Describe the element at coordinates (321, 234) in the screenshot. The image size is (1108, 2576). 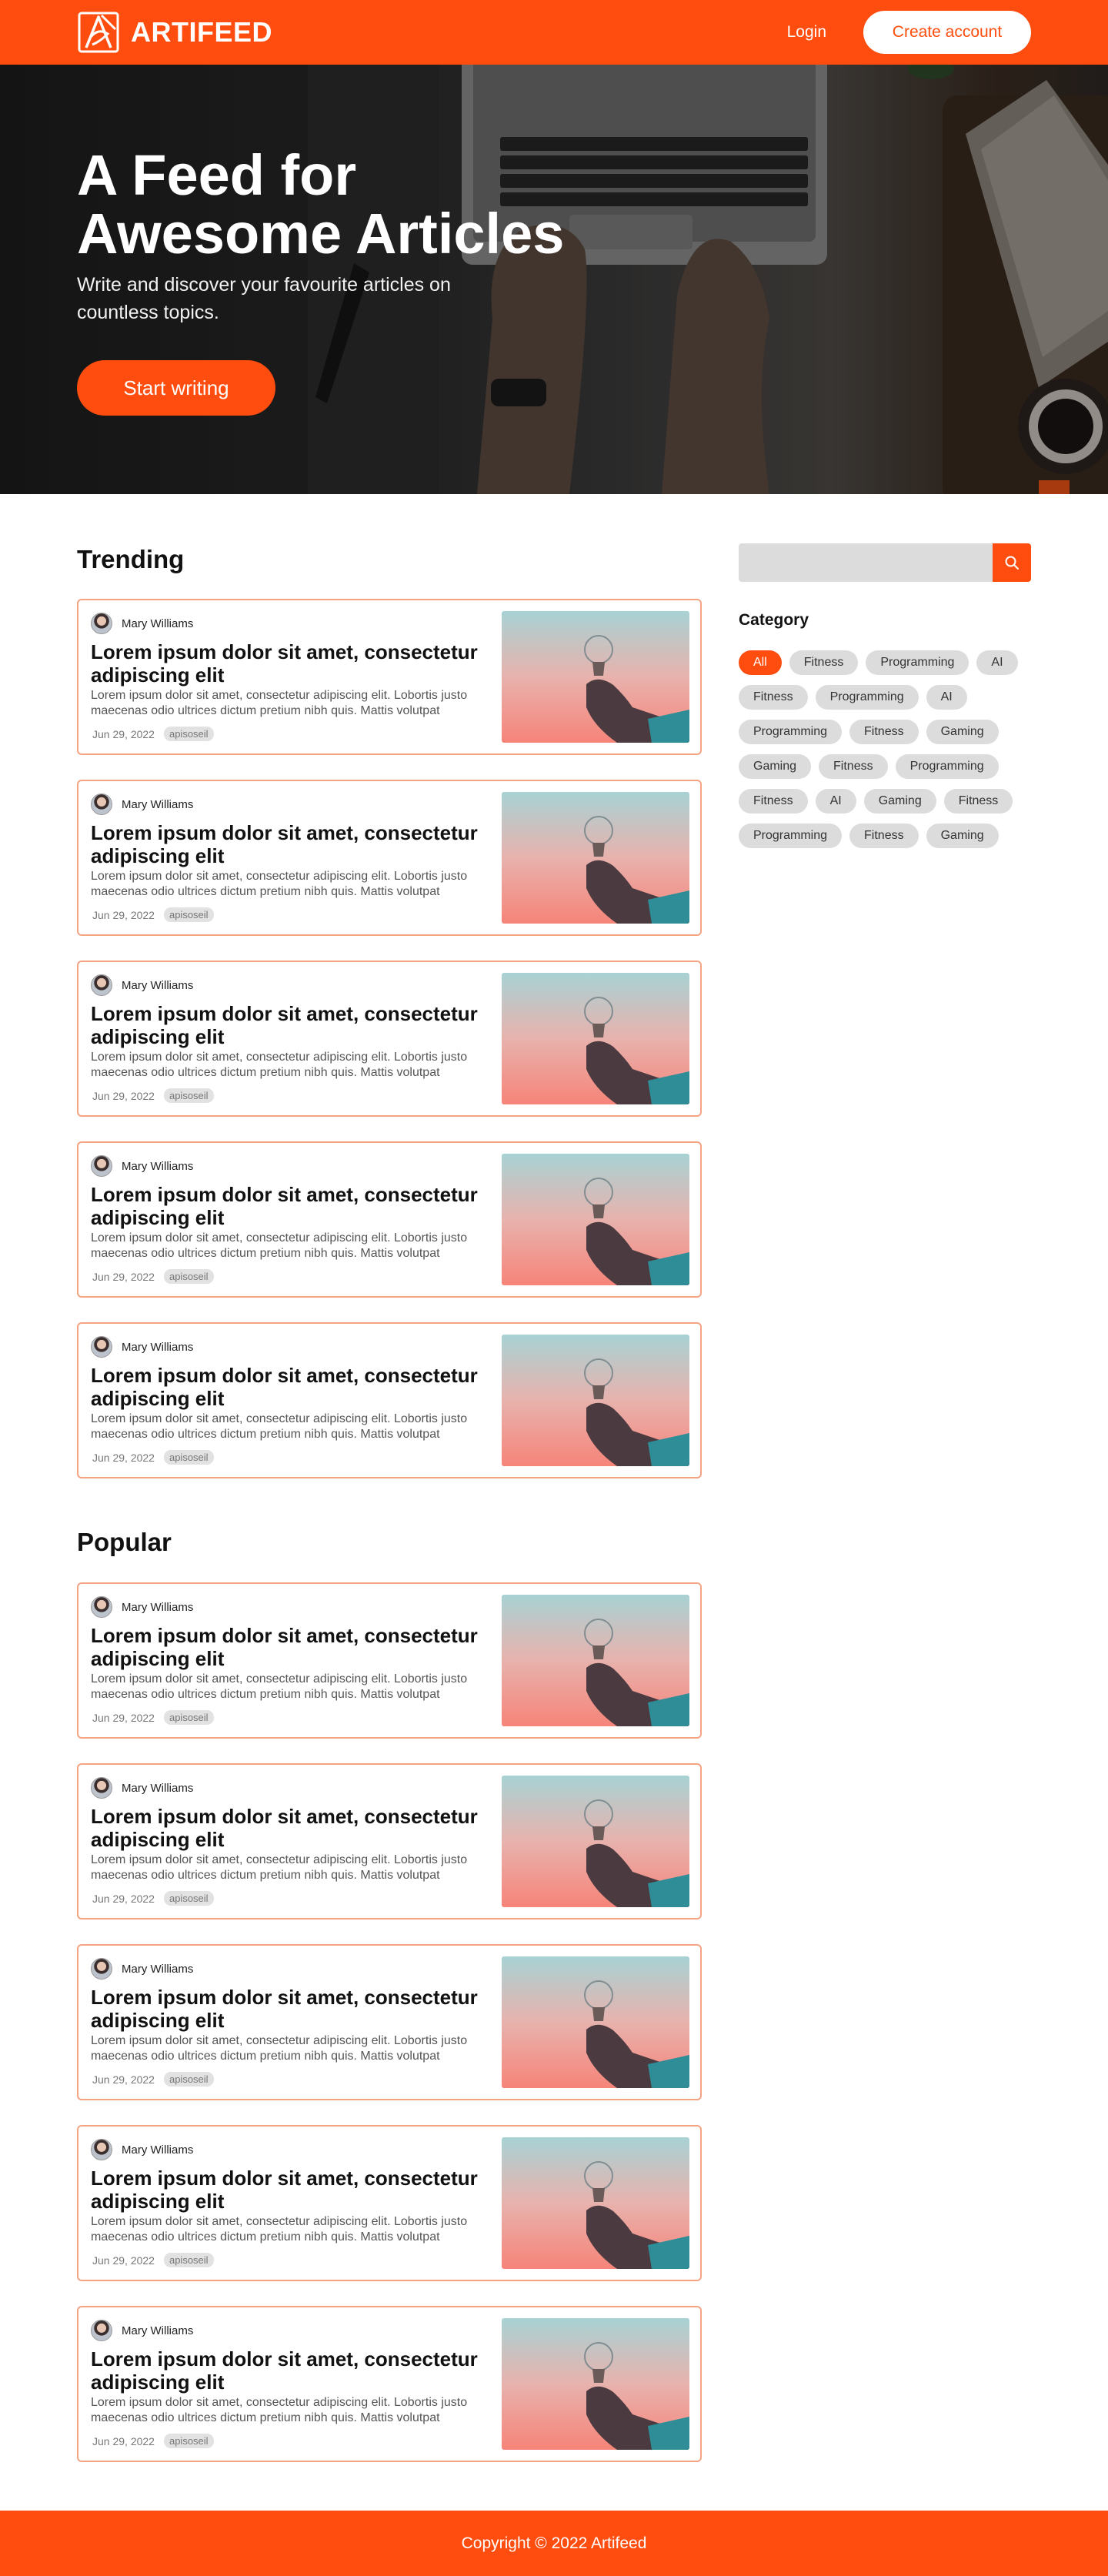
I see `hero-title-line-2: Awesome Articles` at that location.